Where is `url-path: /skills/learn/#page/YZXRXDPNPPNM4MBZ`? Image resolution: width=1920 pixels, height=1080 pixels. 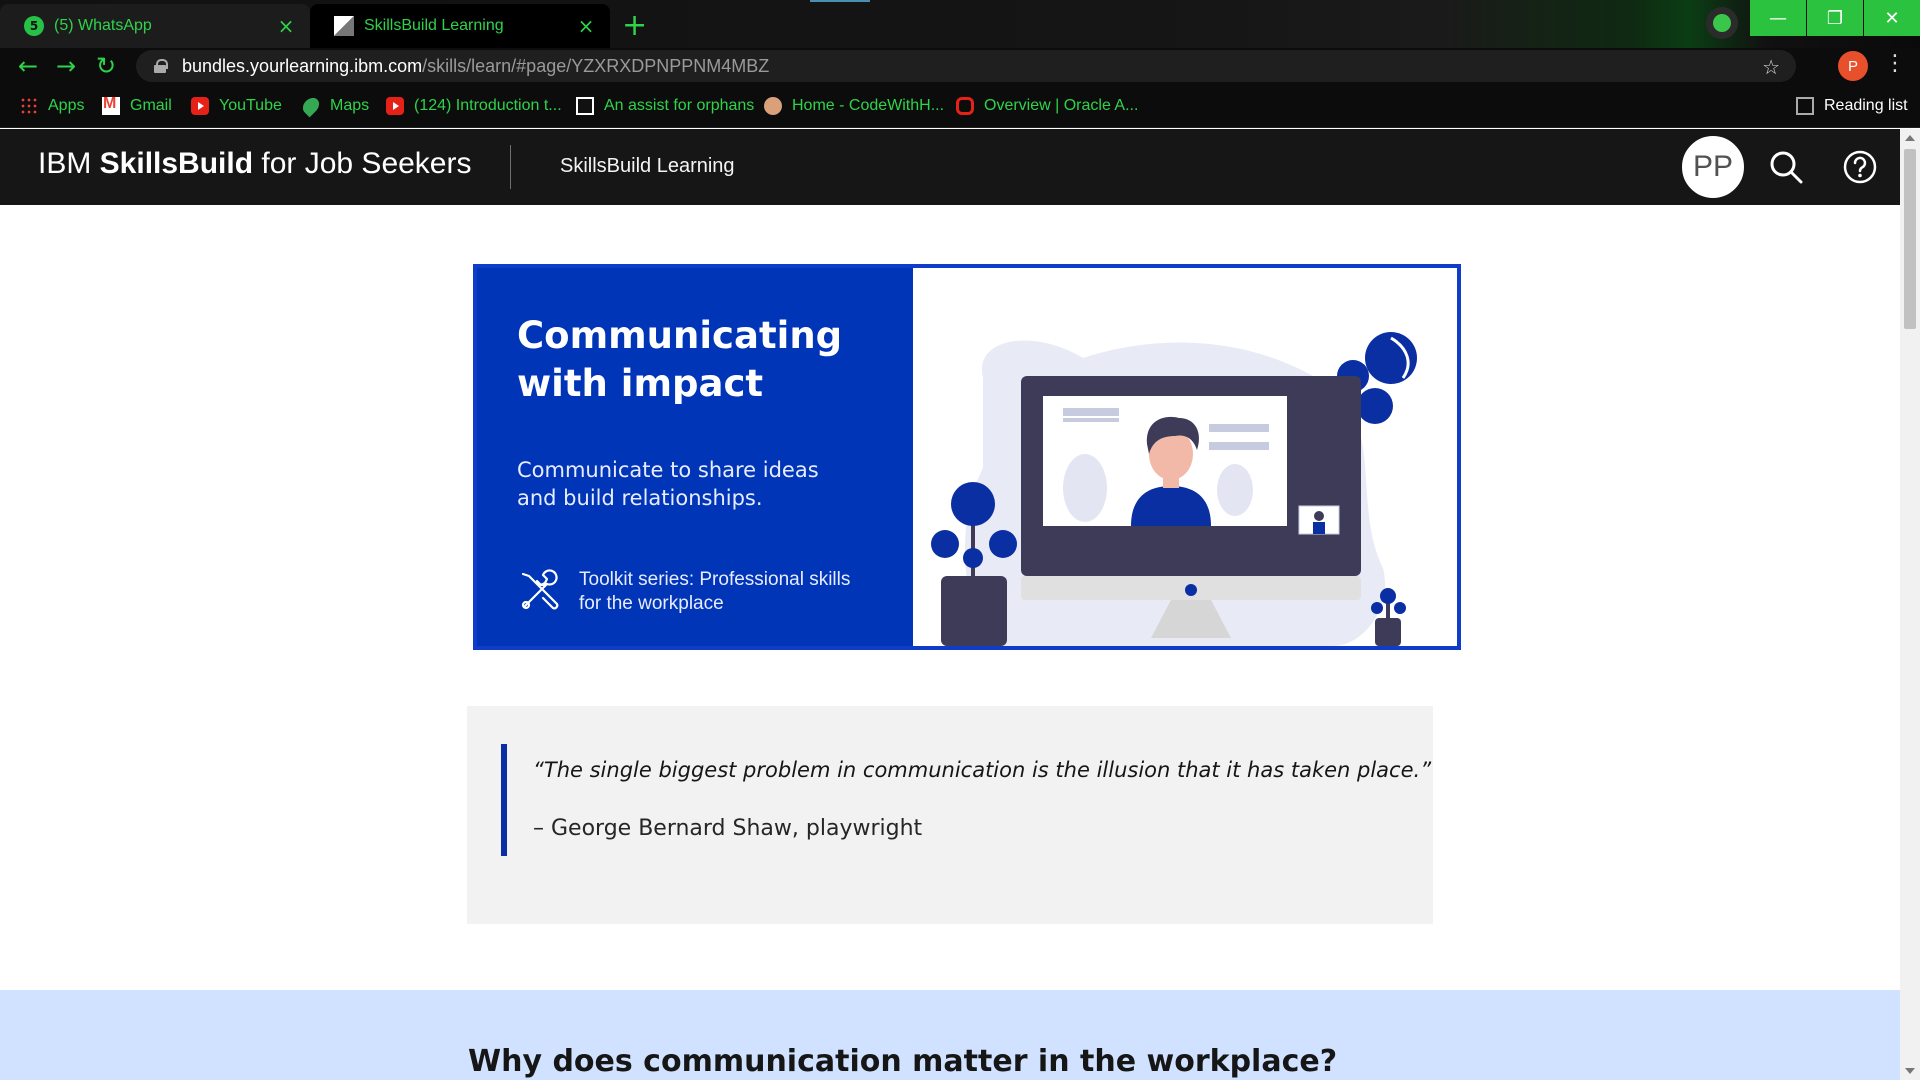 url-path: /skills/learn/#page/YZXRXDPNPPNM4MBZ is located at coordinates (596, 65).